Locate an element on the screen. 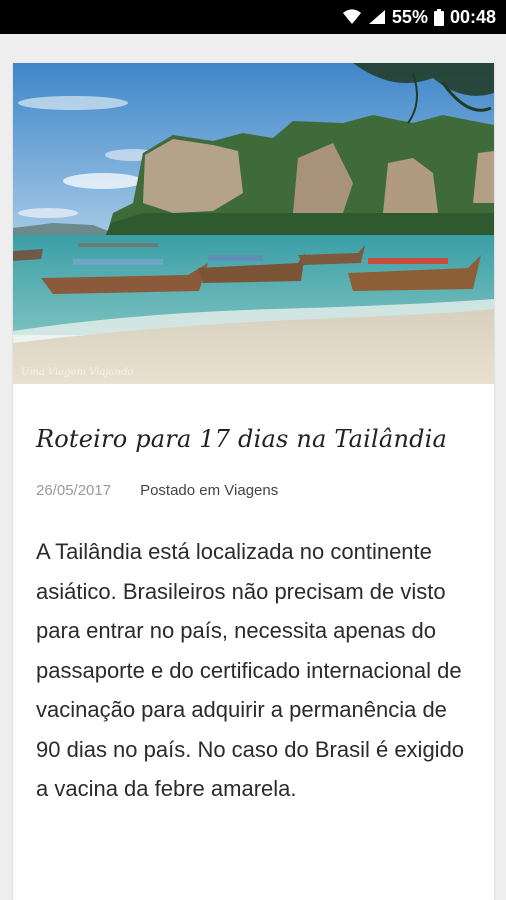 This screenshot has height=900, width=506. signal-icon is located at coordinates (377, 17).